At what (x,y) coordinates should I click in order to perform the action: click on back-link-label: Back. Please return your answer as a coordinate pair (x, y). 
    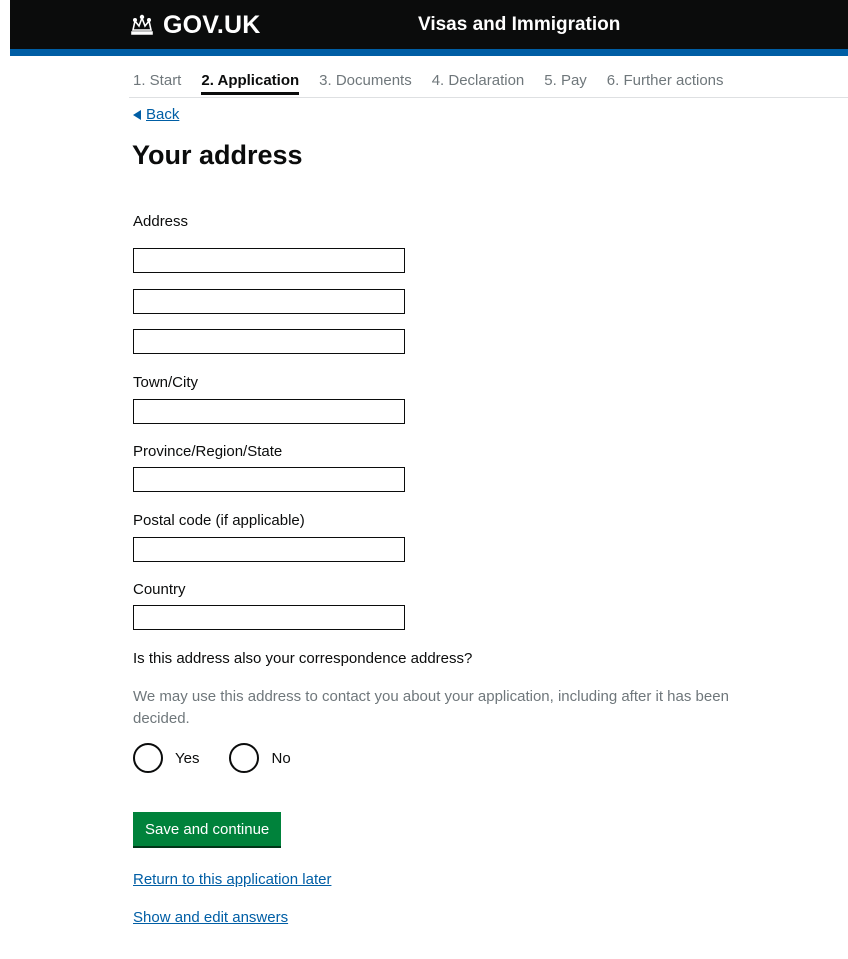
    Looking at the image, I should click on (163, 114).